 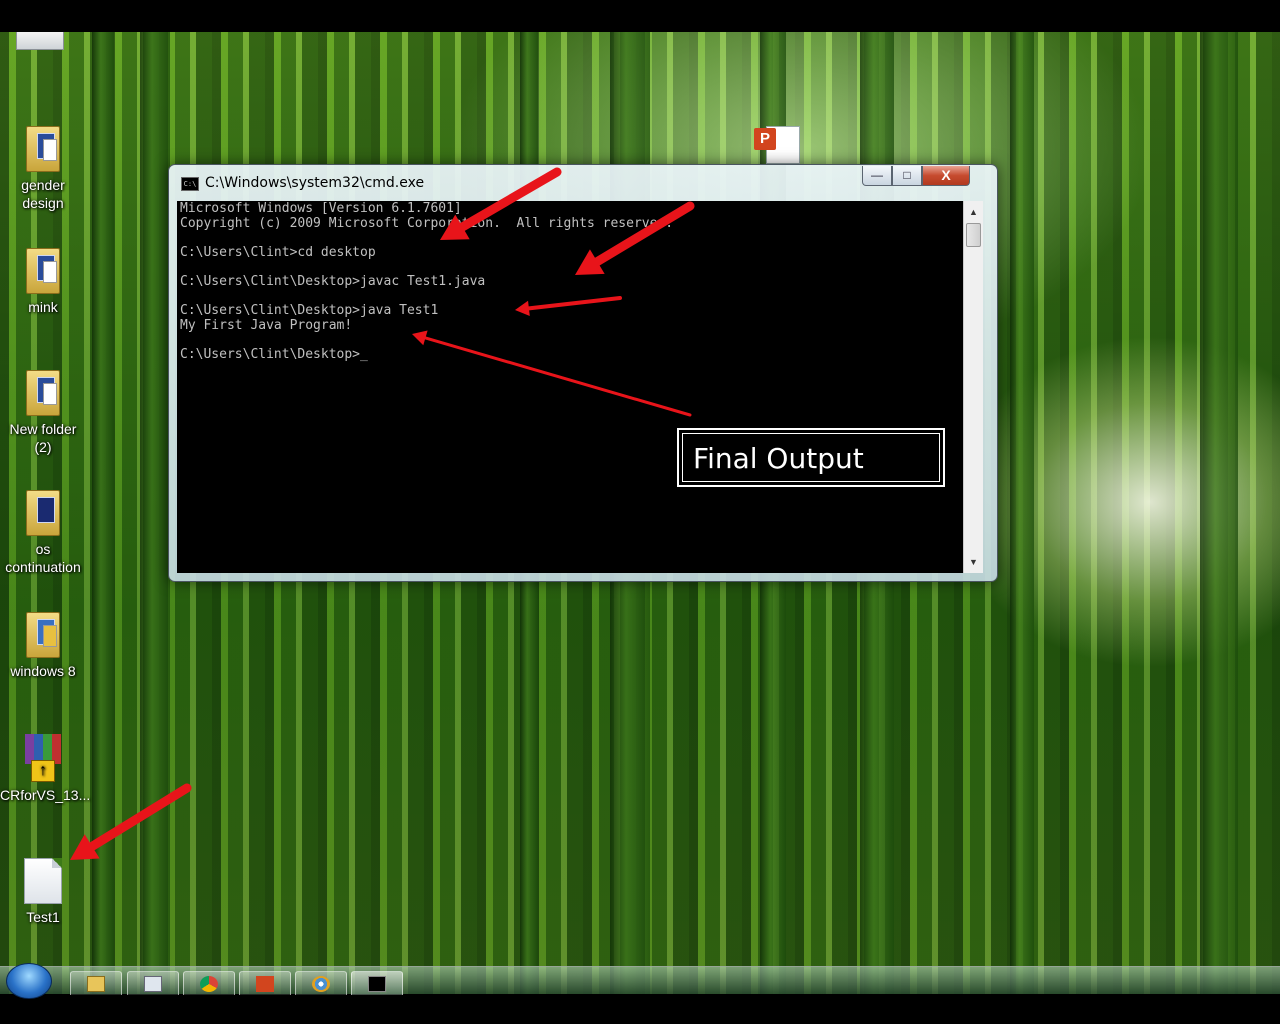 What do you see at coordinates (973, 235) in the screenshot?
I see `scrollbar-thumb` at bounding box center [973, 235].